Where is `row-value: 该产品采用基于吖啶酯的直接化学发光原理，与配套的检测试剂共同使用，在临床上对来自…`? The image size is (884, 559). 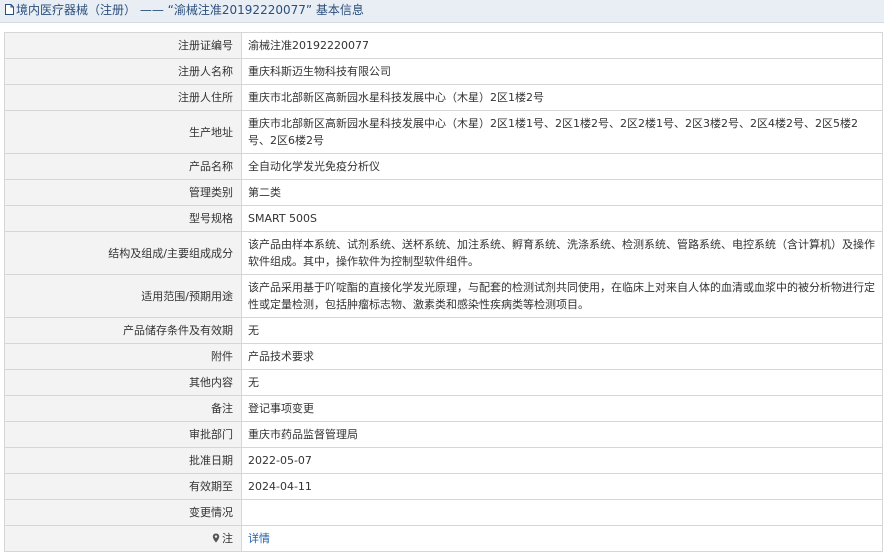
row-value: 该产品采用基于吖啶酯的直接化学发光原理，与配套的检测试剂共同使用，在临床上对来自… is located at coordinates (562, 296).